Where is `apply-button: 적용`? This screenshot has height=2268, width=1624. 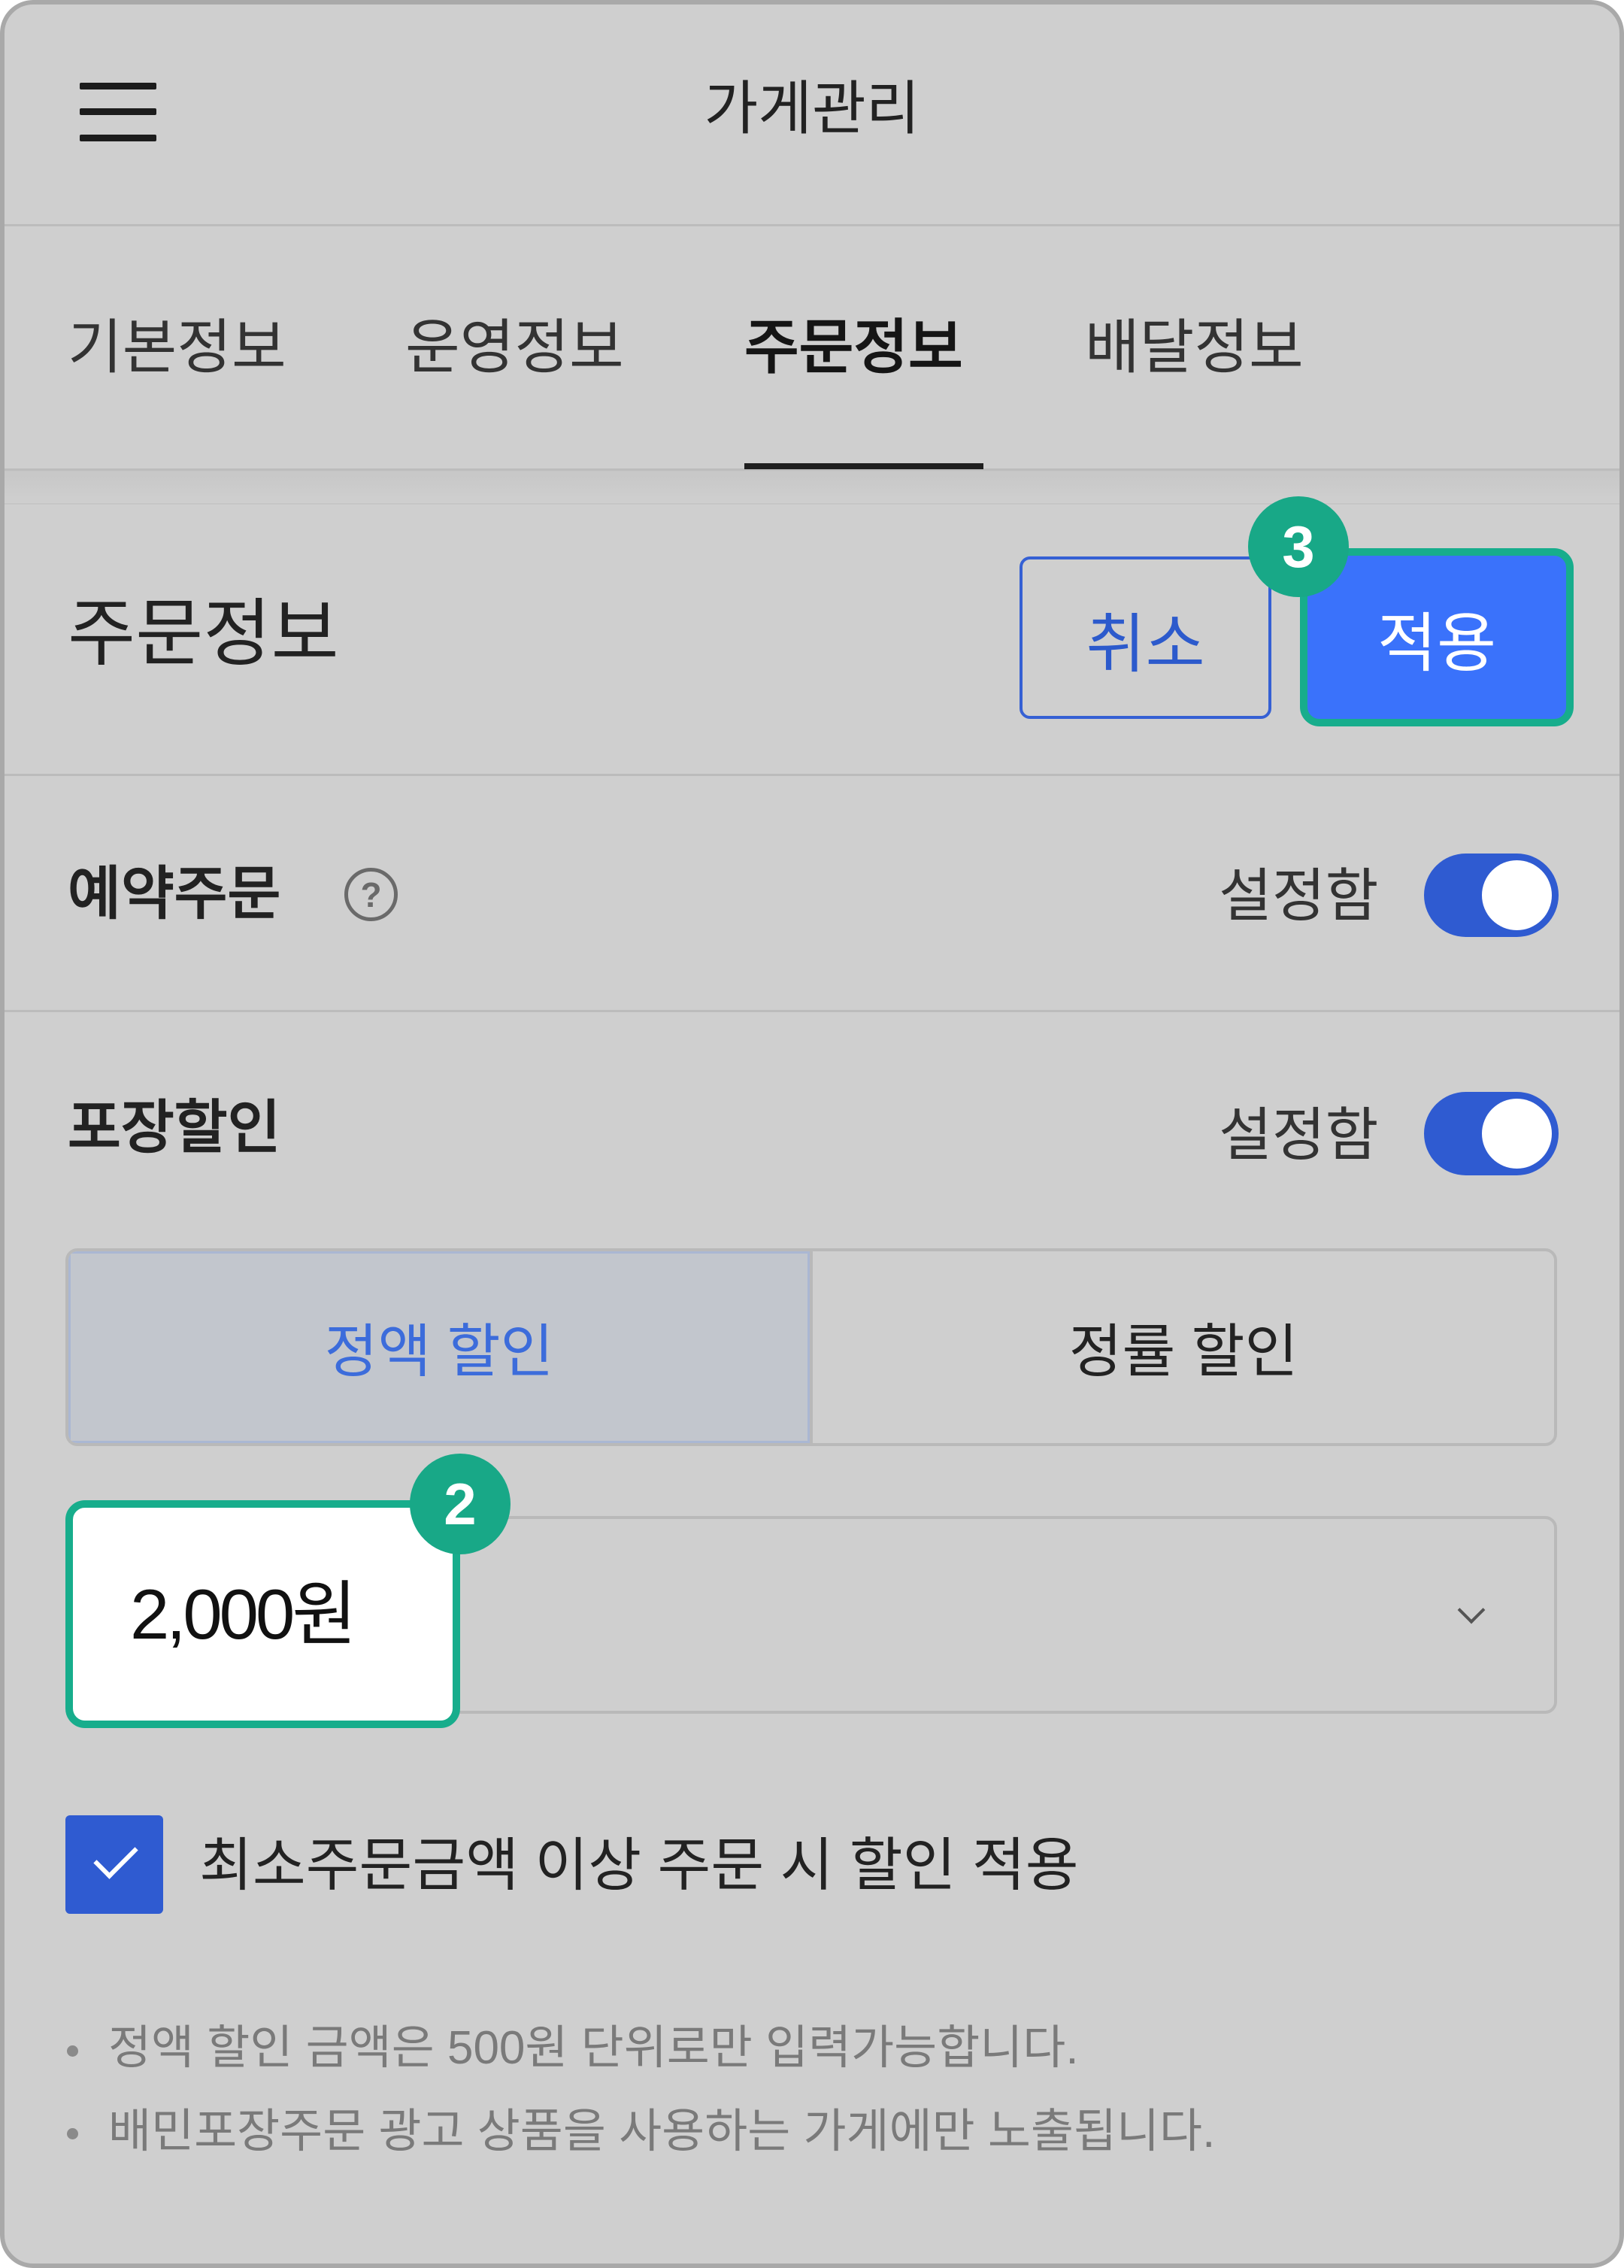 apply-button: 적용 is located at coordinates (1436, 637).